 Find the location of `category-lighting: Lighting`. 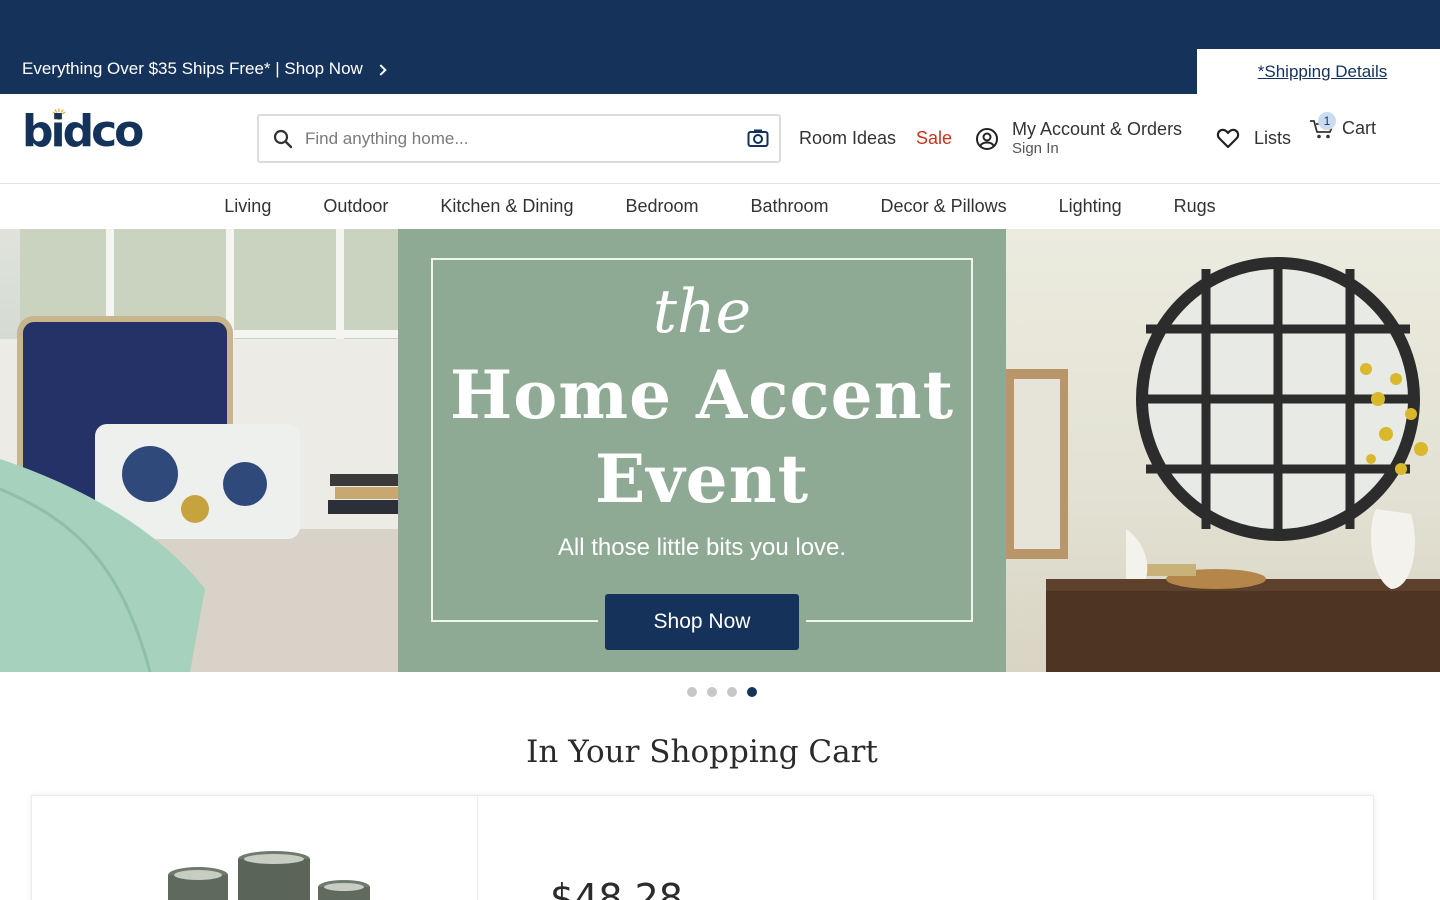

category-lighting: Lighting is located at coordinates (1090, 206).